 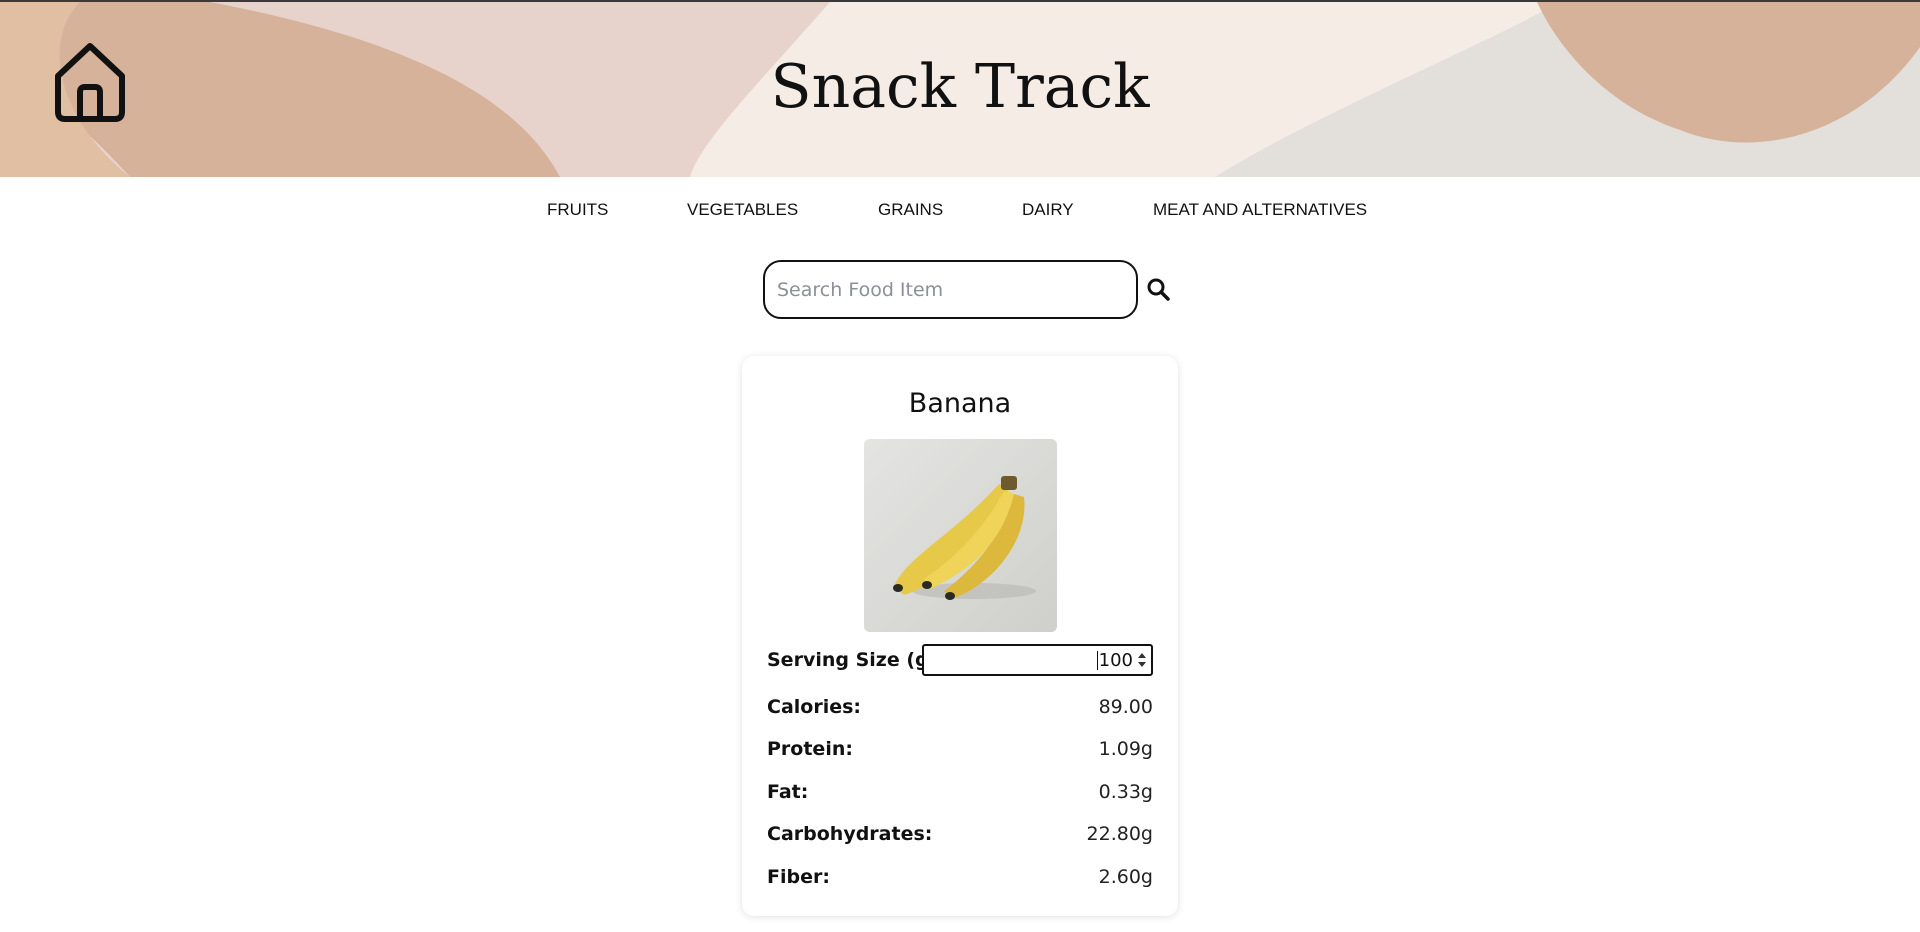 I want to click on search-icon, so click(x=1158, y=289).